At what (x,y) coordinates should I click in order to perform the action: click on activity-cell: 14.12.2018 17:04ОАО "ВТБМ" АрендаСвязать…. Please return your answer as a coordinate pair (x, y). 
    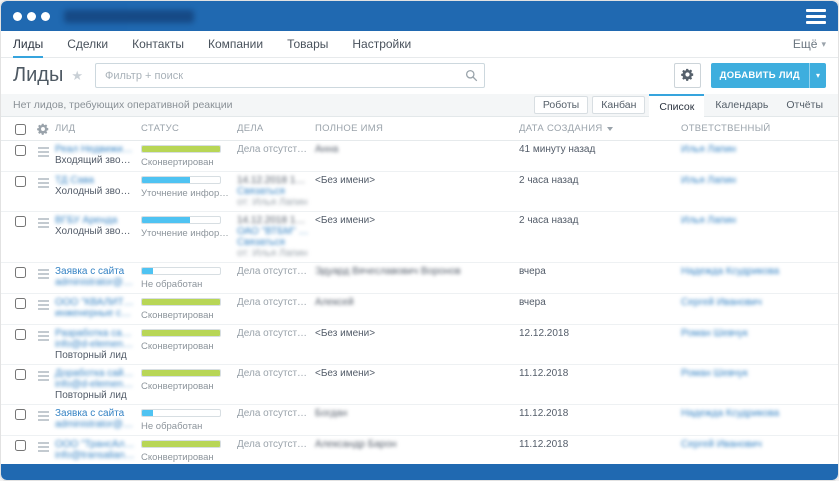
    Looking at the image, I should click on (276, 237).